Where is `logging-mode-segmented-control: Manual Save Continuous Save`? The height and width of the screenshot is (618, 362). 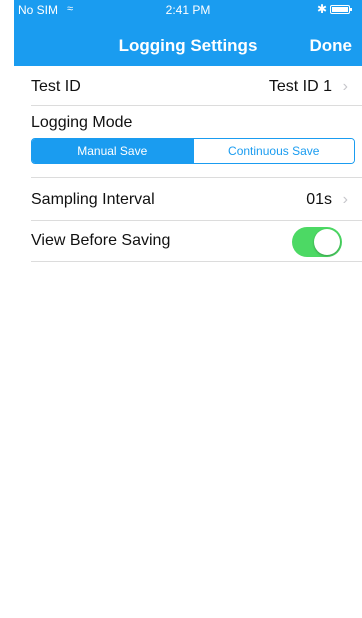
logging-mode-segmented-control: Manual Save Continuous Save is located at coordinates (193, 151).